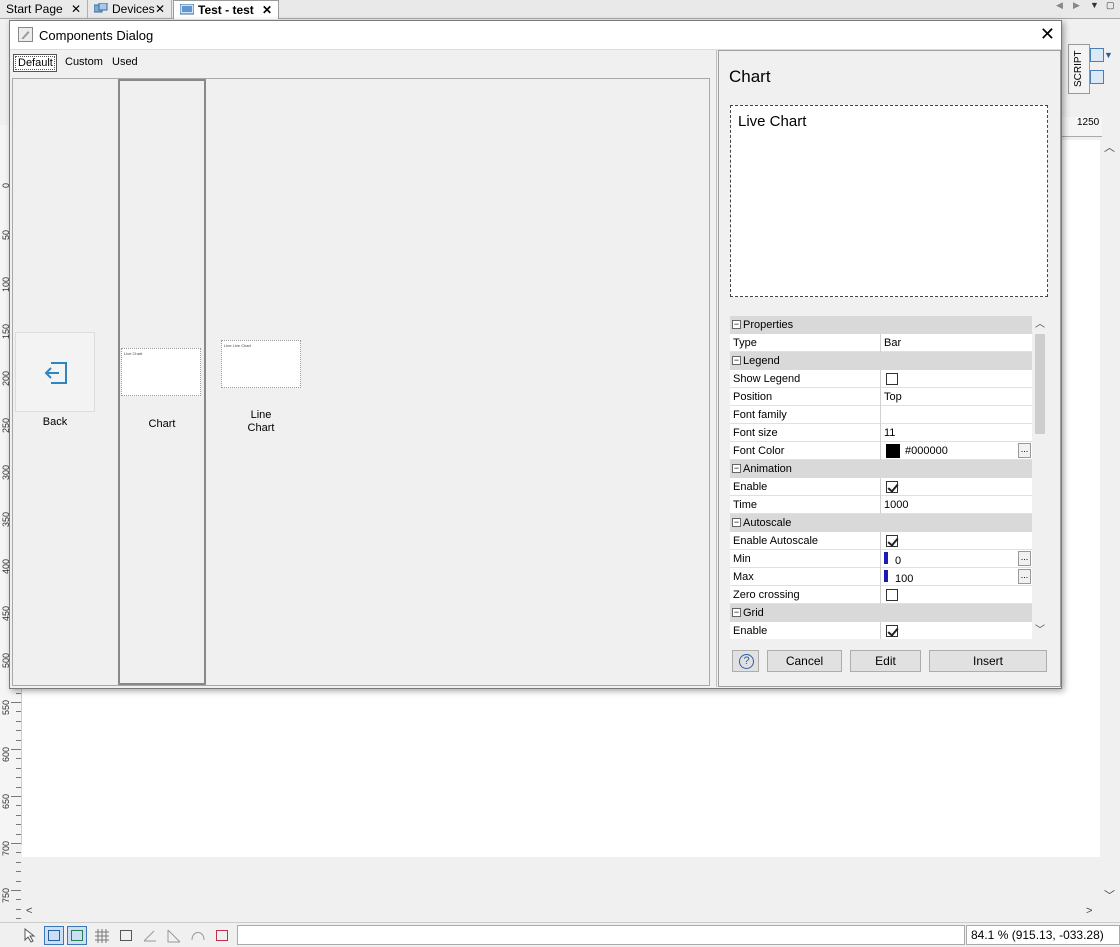  Describe the element at coordinates (956, 397) in the screenshot. I see `property-value: Top` at that location.